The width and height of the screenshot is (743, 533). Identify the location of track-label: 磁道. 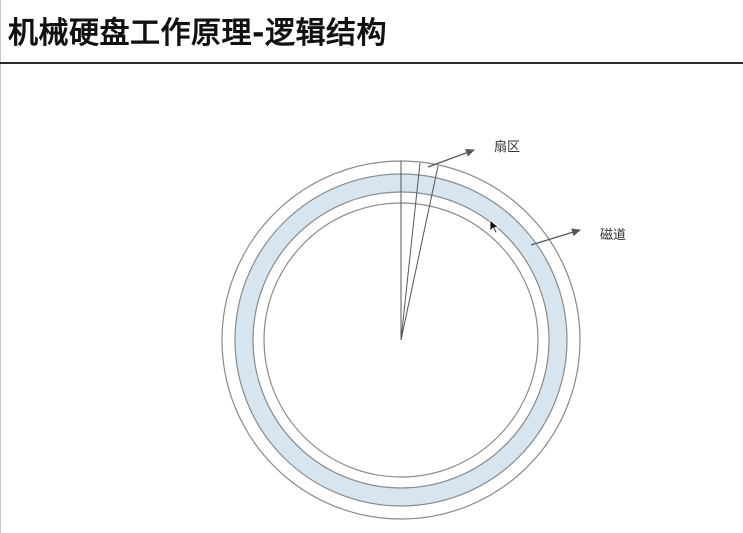
(613, 235).